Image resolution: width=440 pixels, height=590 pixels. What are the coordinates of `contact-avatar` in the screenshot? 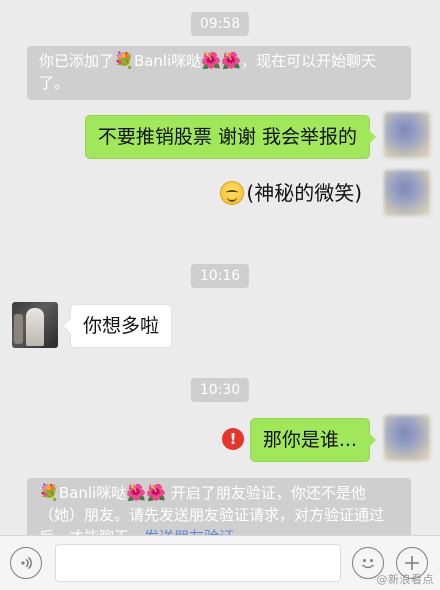 It's located at (35, 325).